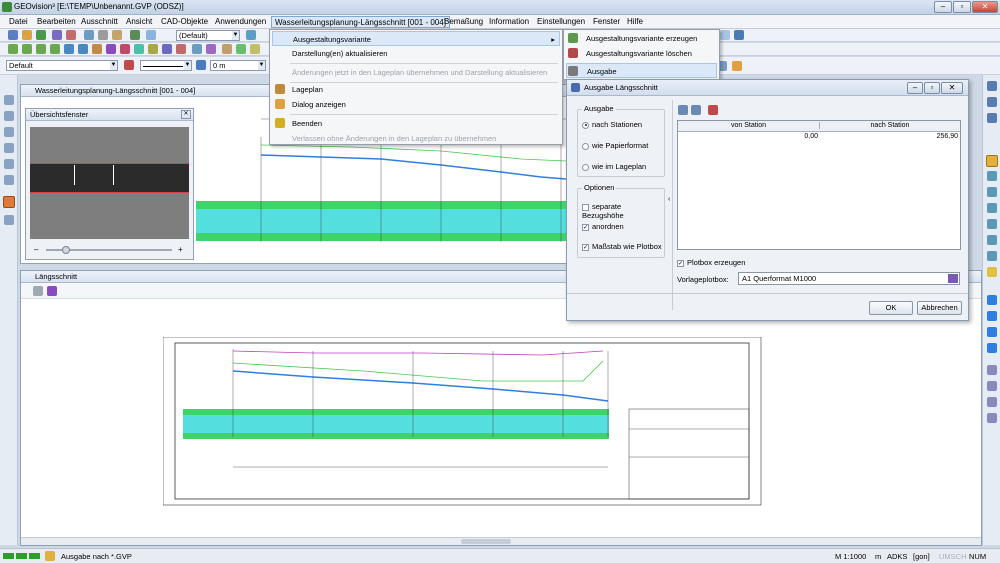 This screenshot has height=563, width=1000. Describe the element at coordinates (623, 211) in the screenshot. I see `checkbox-separate-bezugshoehe: separate Bezugshöhe` at that location.